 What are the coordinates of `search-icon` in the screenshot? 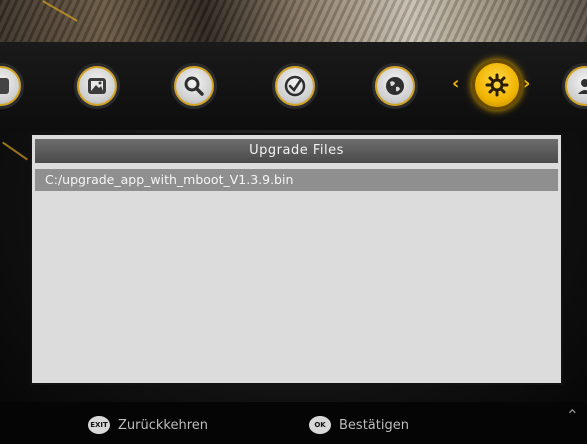 It's located at (194, 86).